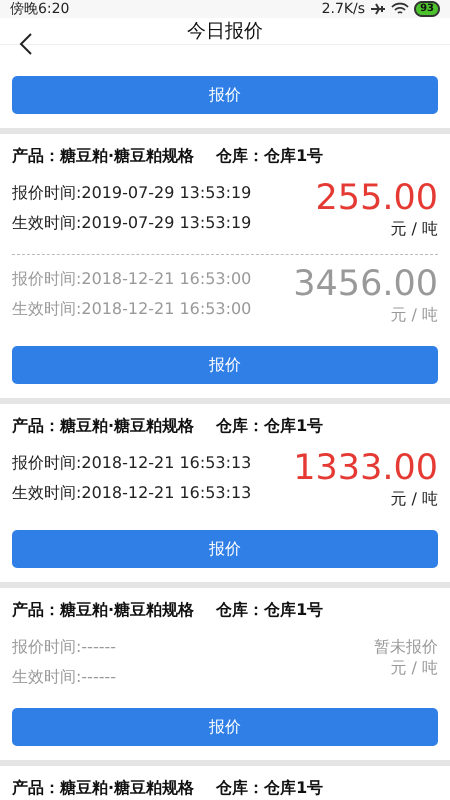  I want to click on effective-time: 生效时间:------, so click(64, 677).